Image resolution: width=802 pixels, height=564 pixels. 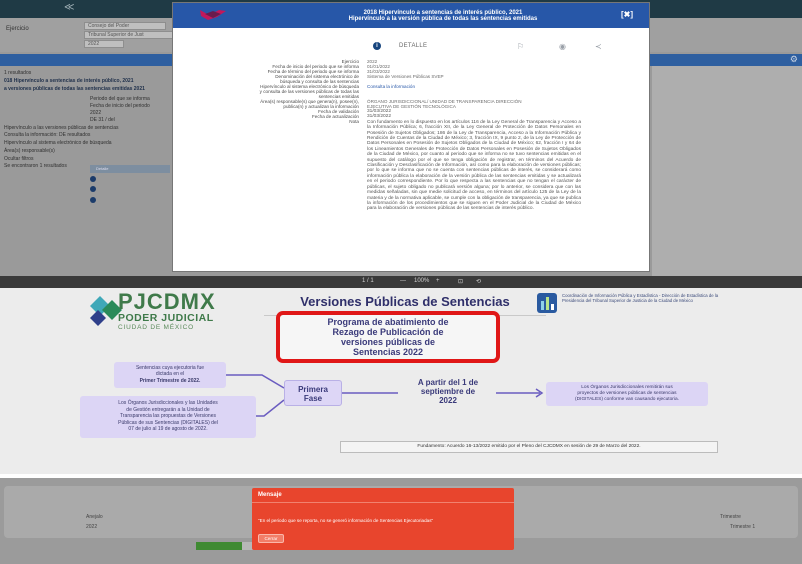 What do you see at coordinates (368, 281) in the screenshot?
I see `page-indicator: 1 / 1` at bounding box center [368, 281].